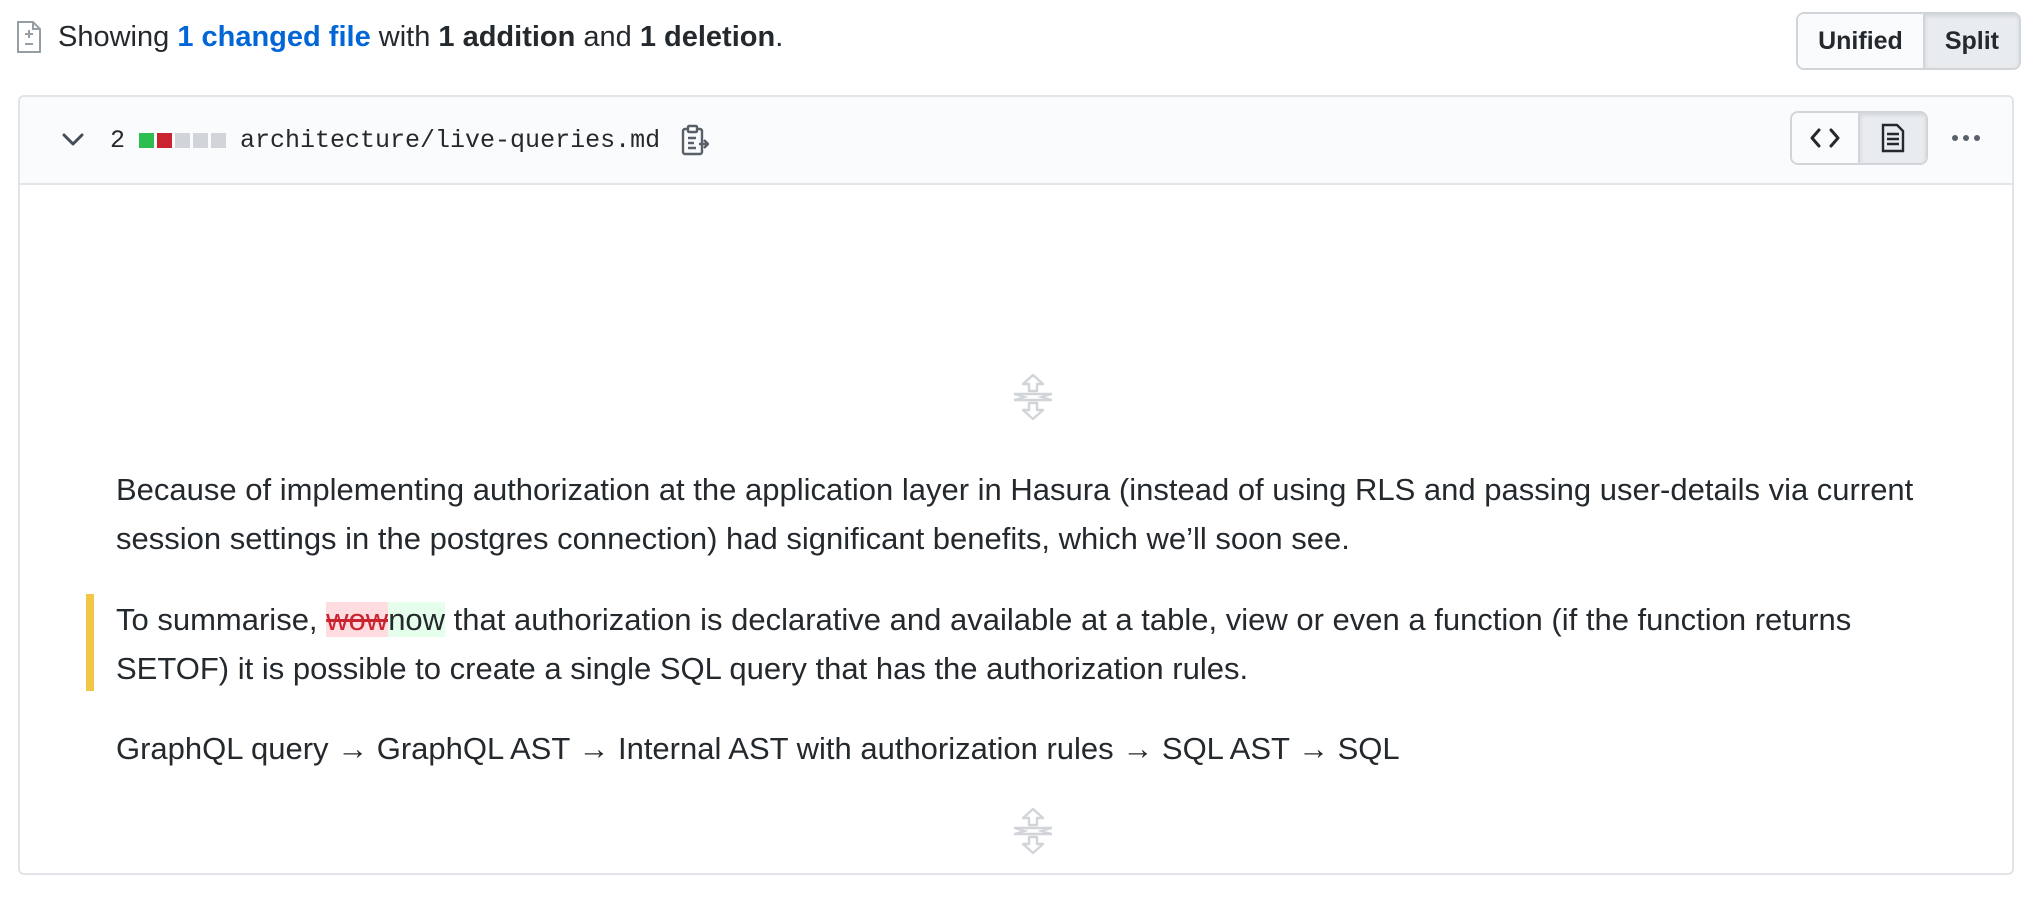 This screenshot has height=902, width=2036. I want to click on file-view-toggle, so click(1859, 138).